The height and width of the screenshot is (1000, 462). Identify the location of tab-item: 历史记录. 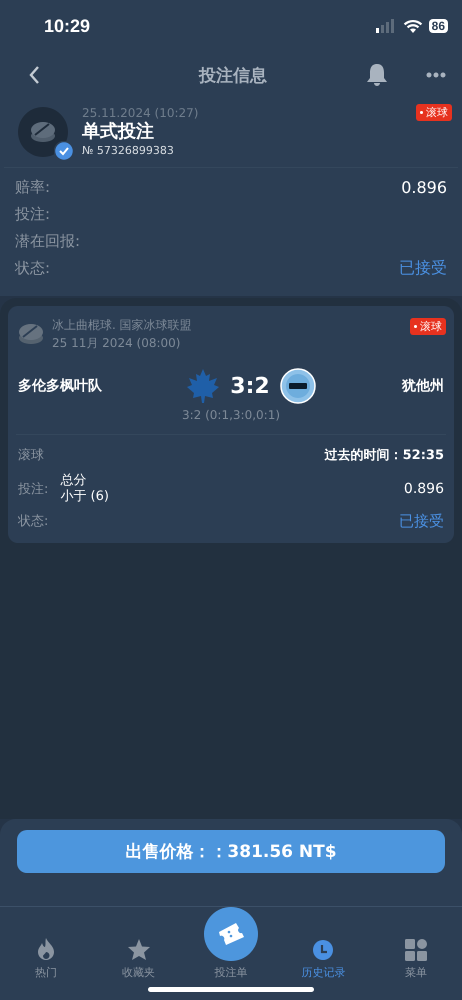
(323, 946).